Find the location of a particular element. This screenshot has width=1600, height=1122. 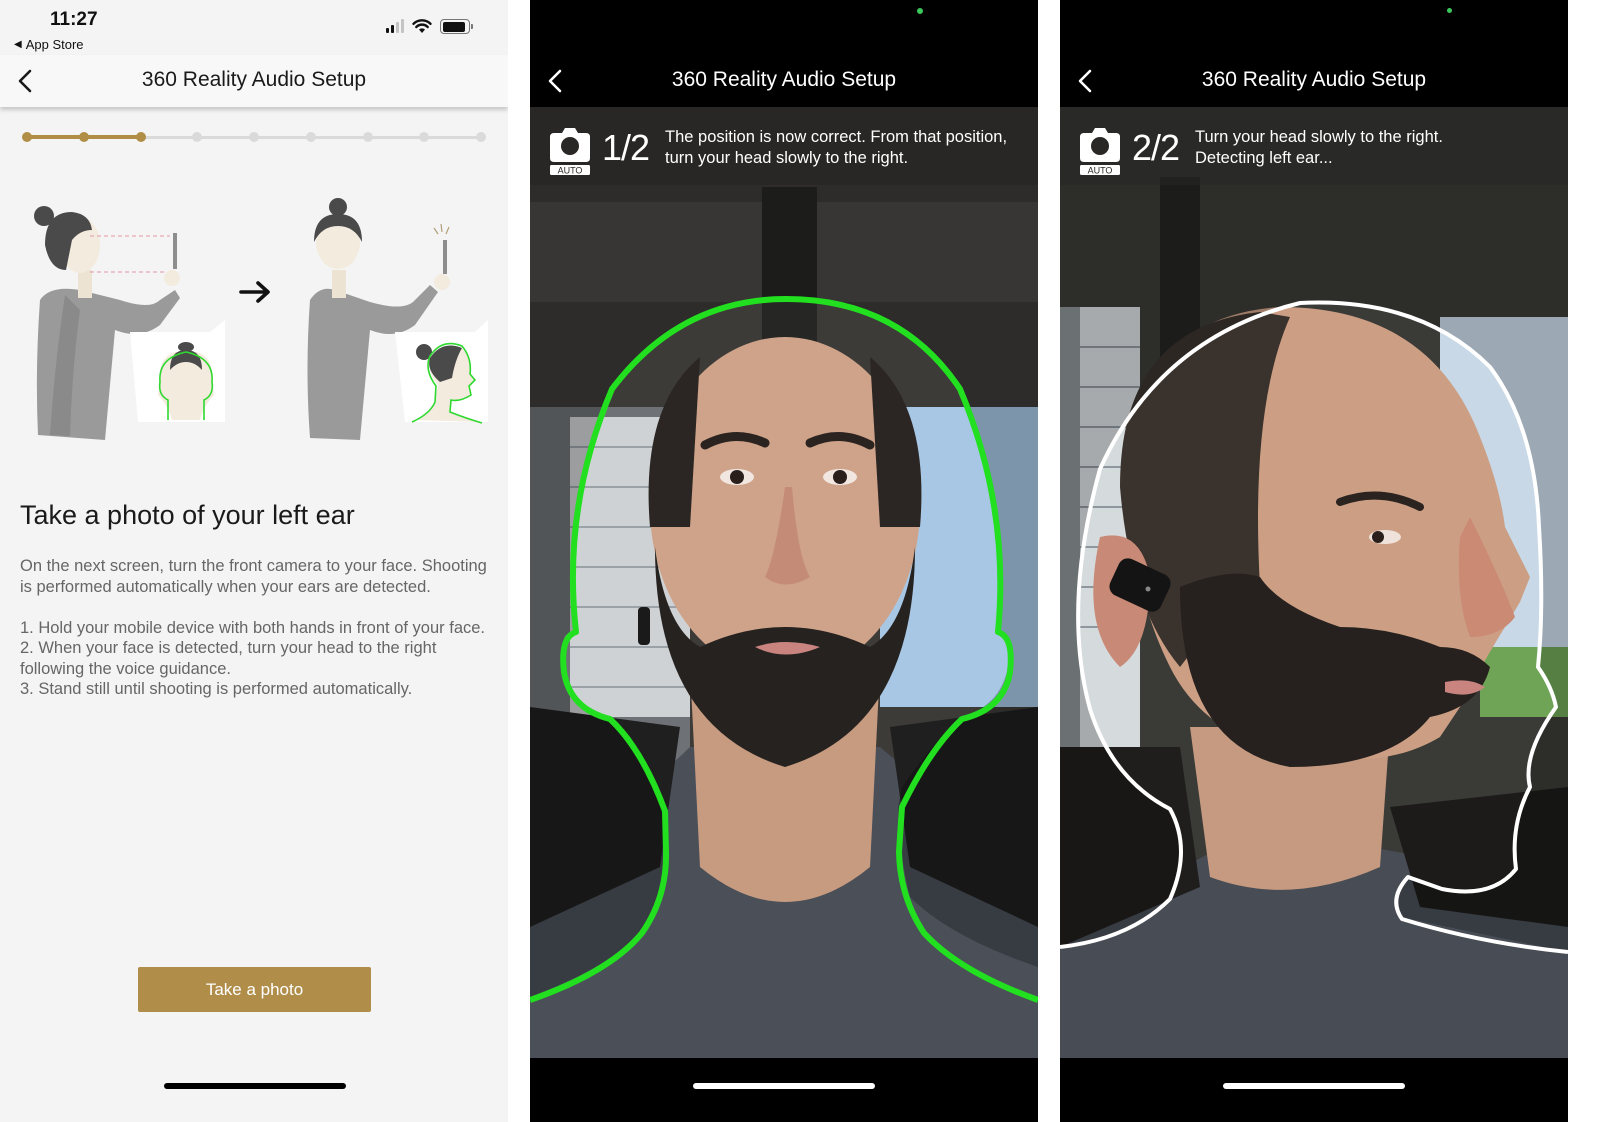

capture-step-count: 1/2 is located at coordinates (626, 147).